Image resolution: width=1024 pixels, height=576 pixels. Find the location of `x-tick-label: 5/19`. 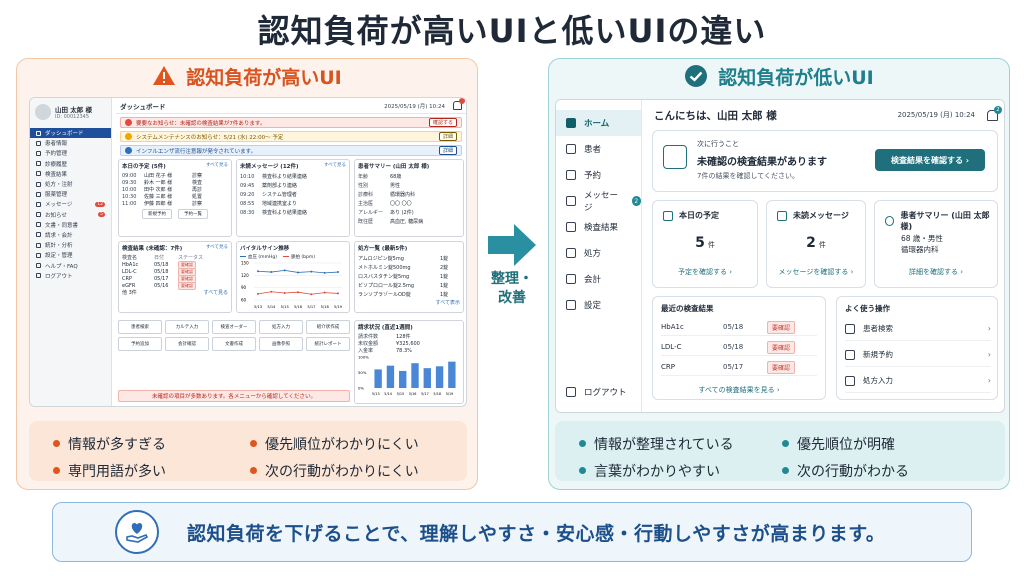

x-tick-label: 5/19 is located at coordinates (338, 307).